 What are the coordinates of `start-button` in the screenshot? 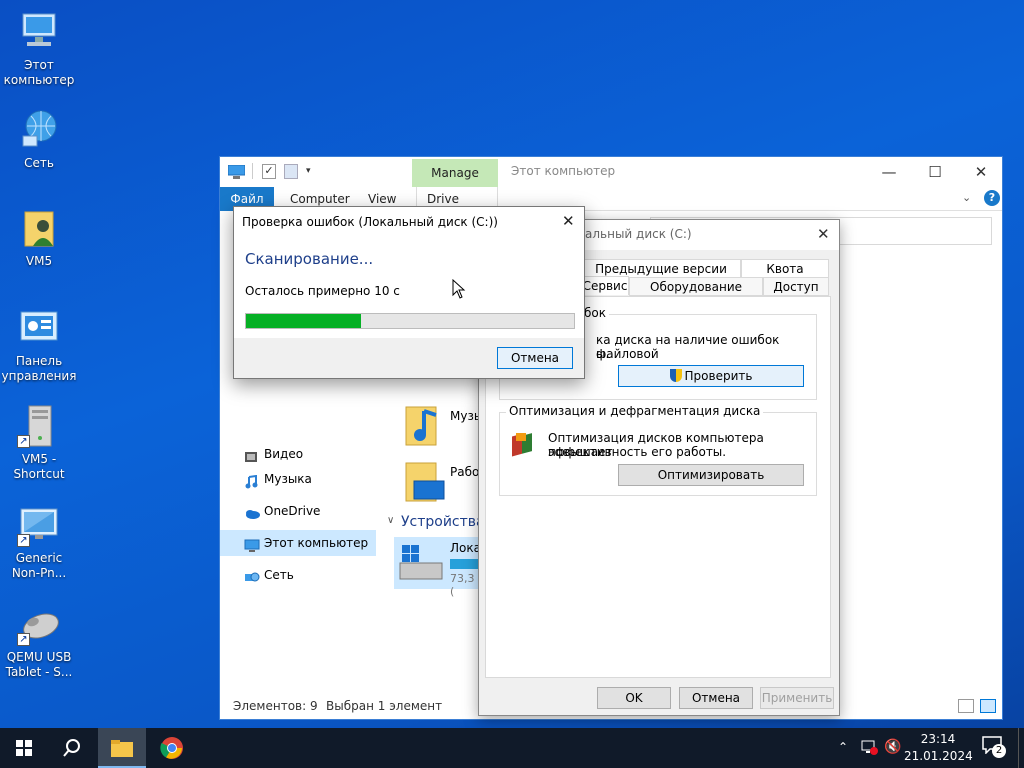 It's located at (24, 748).